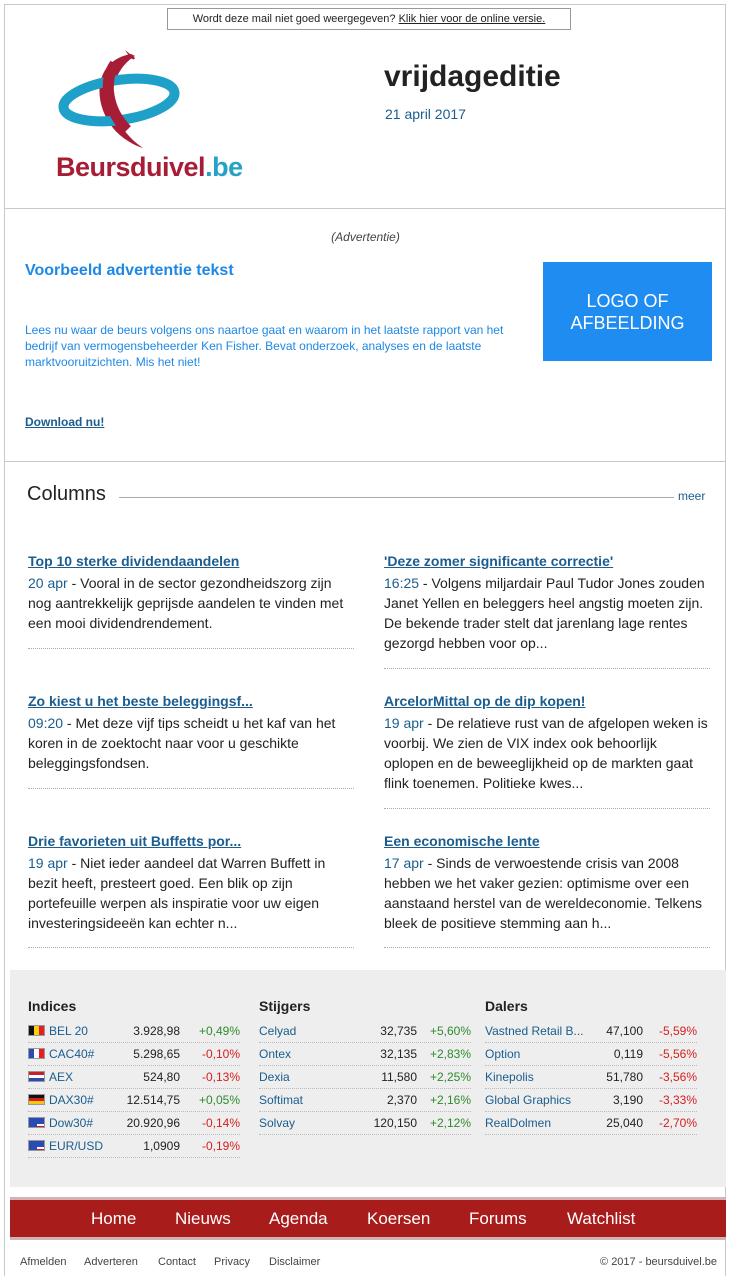 The height and width of the screenshot is (1279, 731). What do you see at coordinates (134, 1123) in the screenshot?
I see `index-row: Dow30# 20.920,96 -0,14%` at bounding box center [134, 1123].